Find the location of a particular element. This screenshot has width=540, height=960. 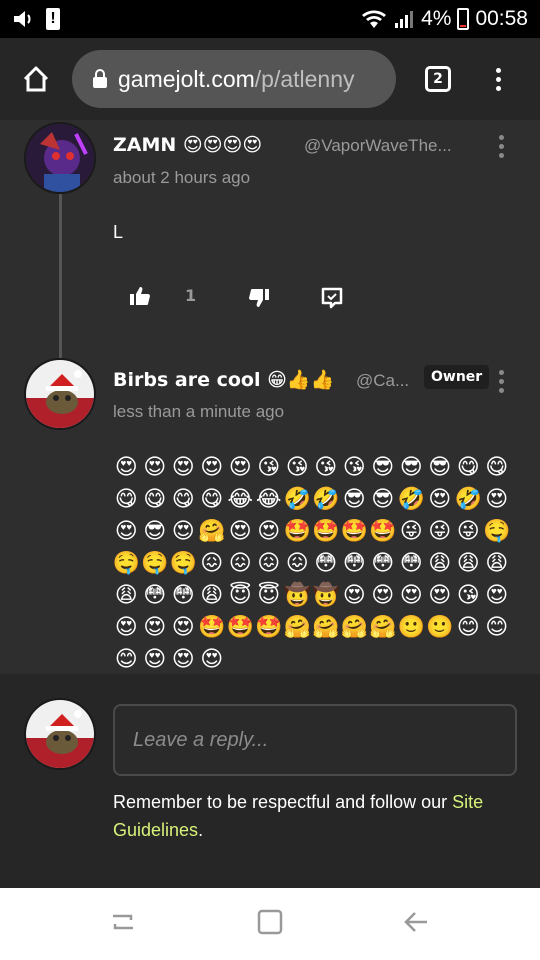

tab-count: 2 is located at coordinates (438, 79).